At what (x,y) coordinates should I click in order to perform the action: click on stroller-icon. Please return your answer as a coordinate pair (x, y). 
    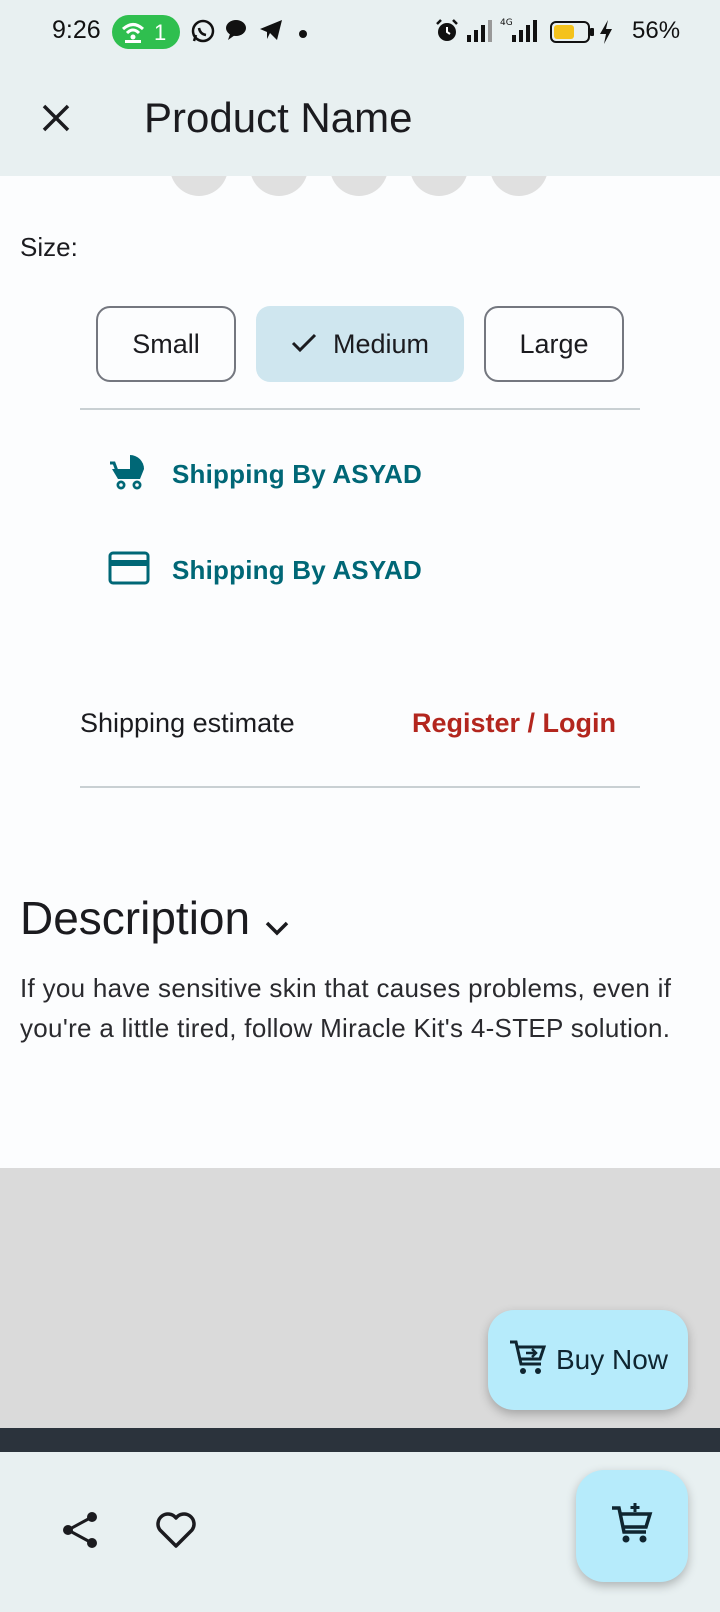
    Looking at the image, I should click on (129, 474).